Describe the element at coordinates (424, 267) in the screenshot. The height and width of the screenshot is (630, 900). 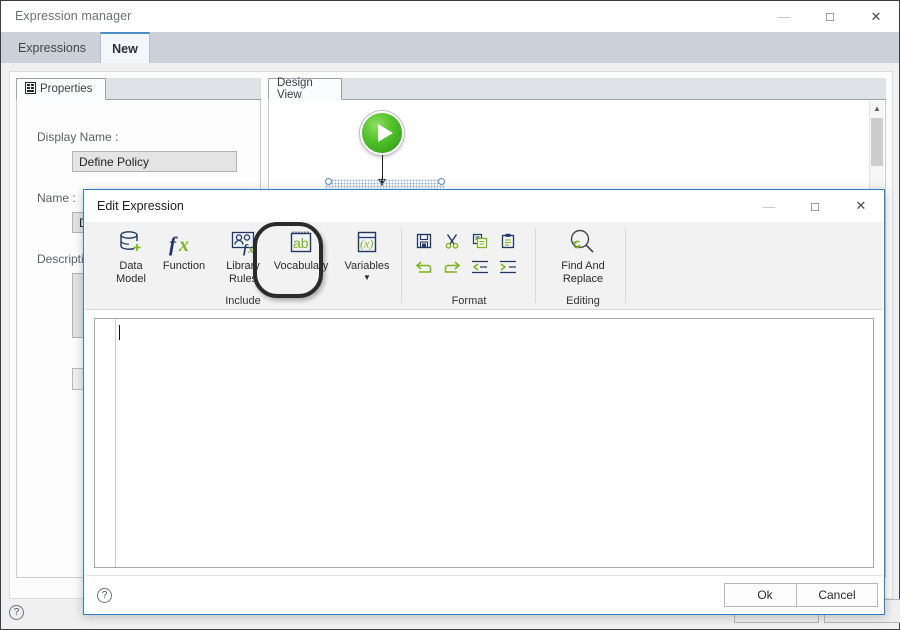
I see `undo-button` at that location.